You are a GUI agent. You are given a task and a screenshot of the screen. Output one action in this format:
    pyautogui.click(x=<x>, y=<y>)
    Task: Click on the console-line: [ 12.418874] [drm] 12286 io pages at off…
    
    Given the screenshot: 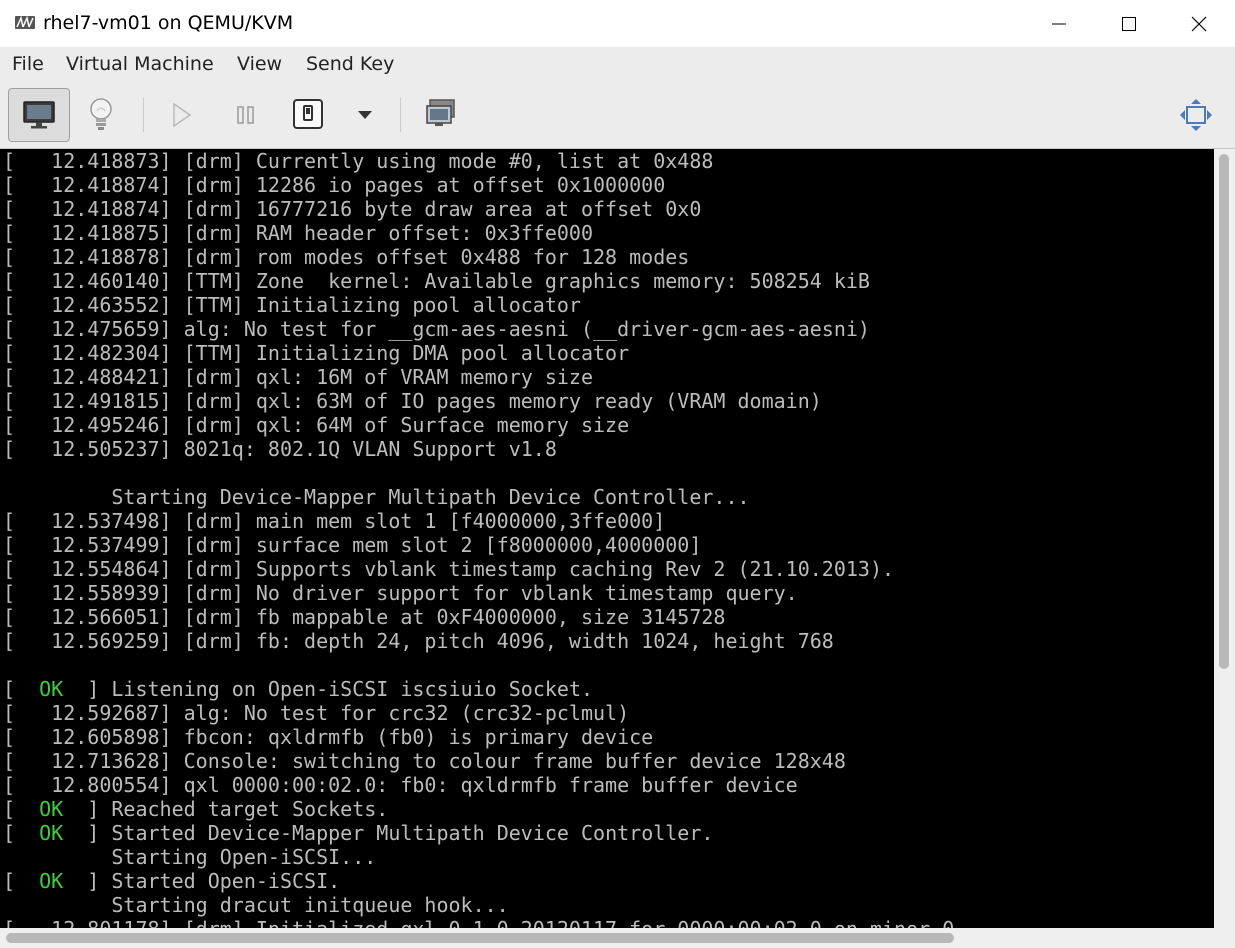 What is the action you would take?
    pyautogui.click(x=334, y=185)
    